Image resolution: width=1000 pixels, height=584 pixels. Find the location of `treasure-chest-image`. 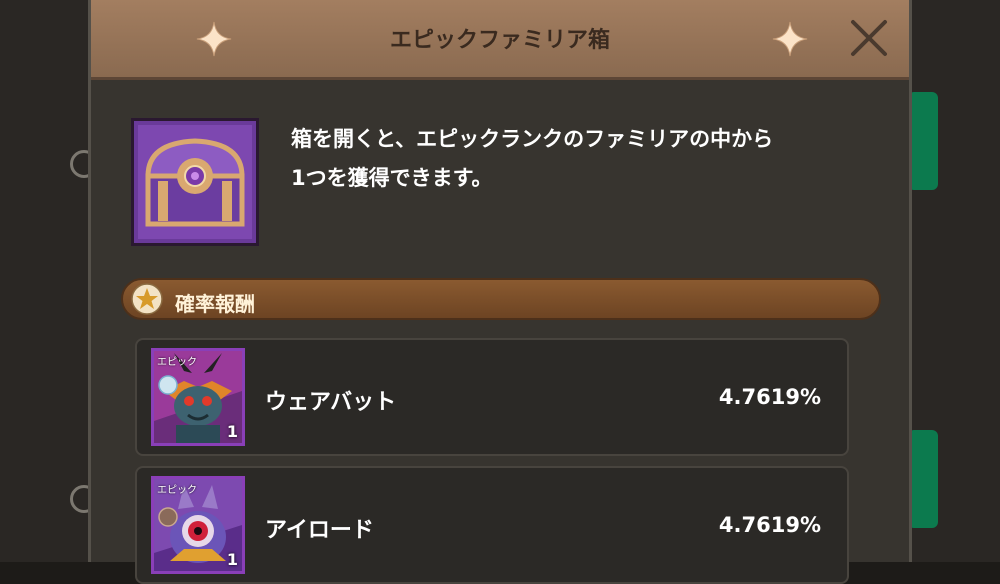

treasure-chest-image is located at coordinates (195, 182).